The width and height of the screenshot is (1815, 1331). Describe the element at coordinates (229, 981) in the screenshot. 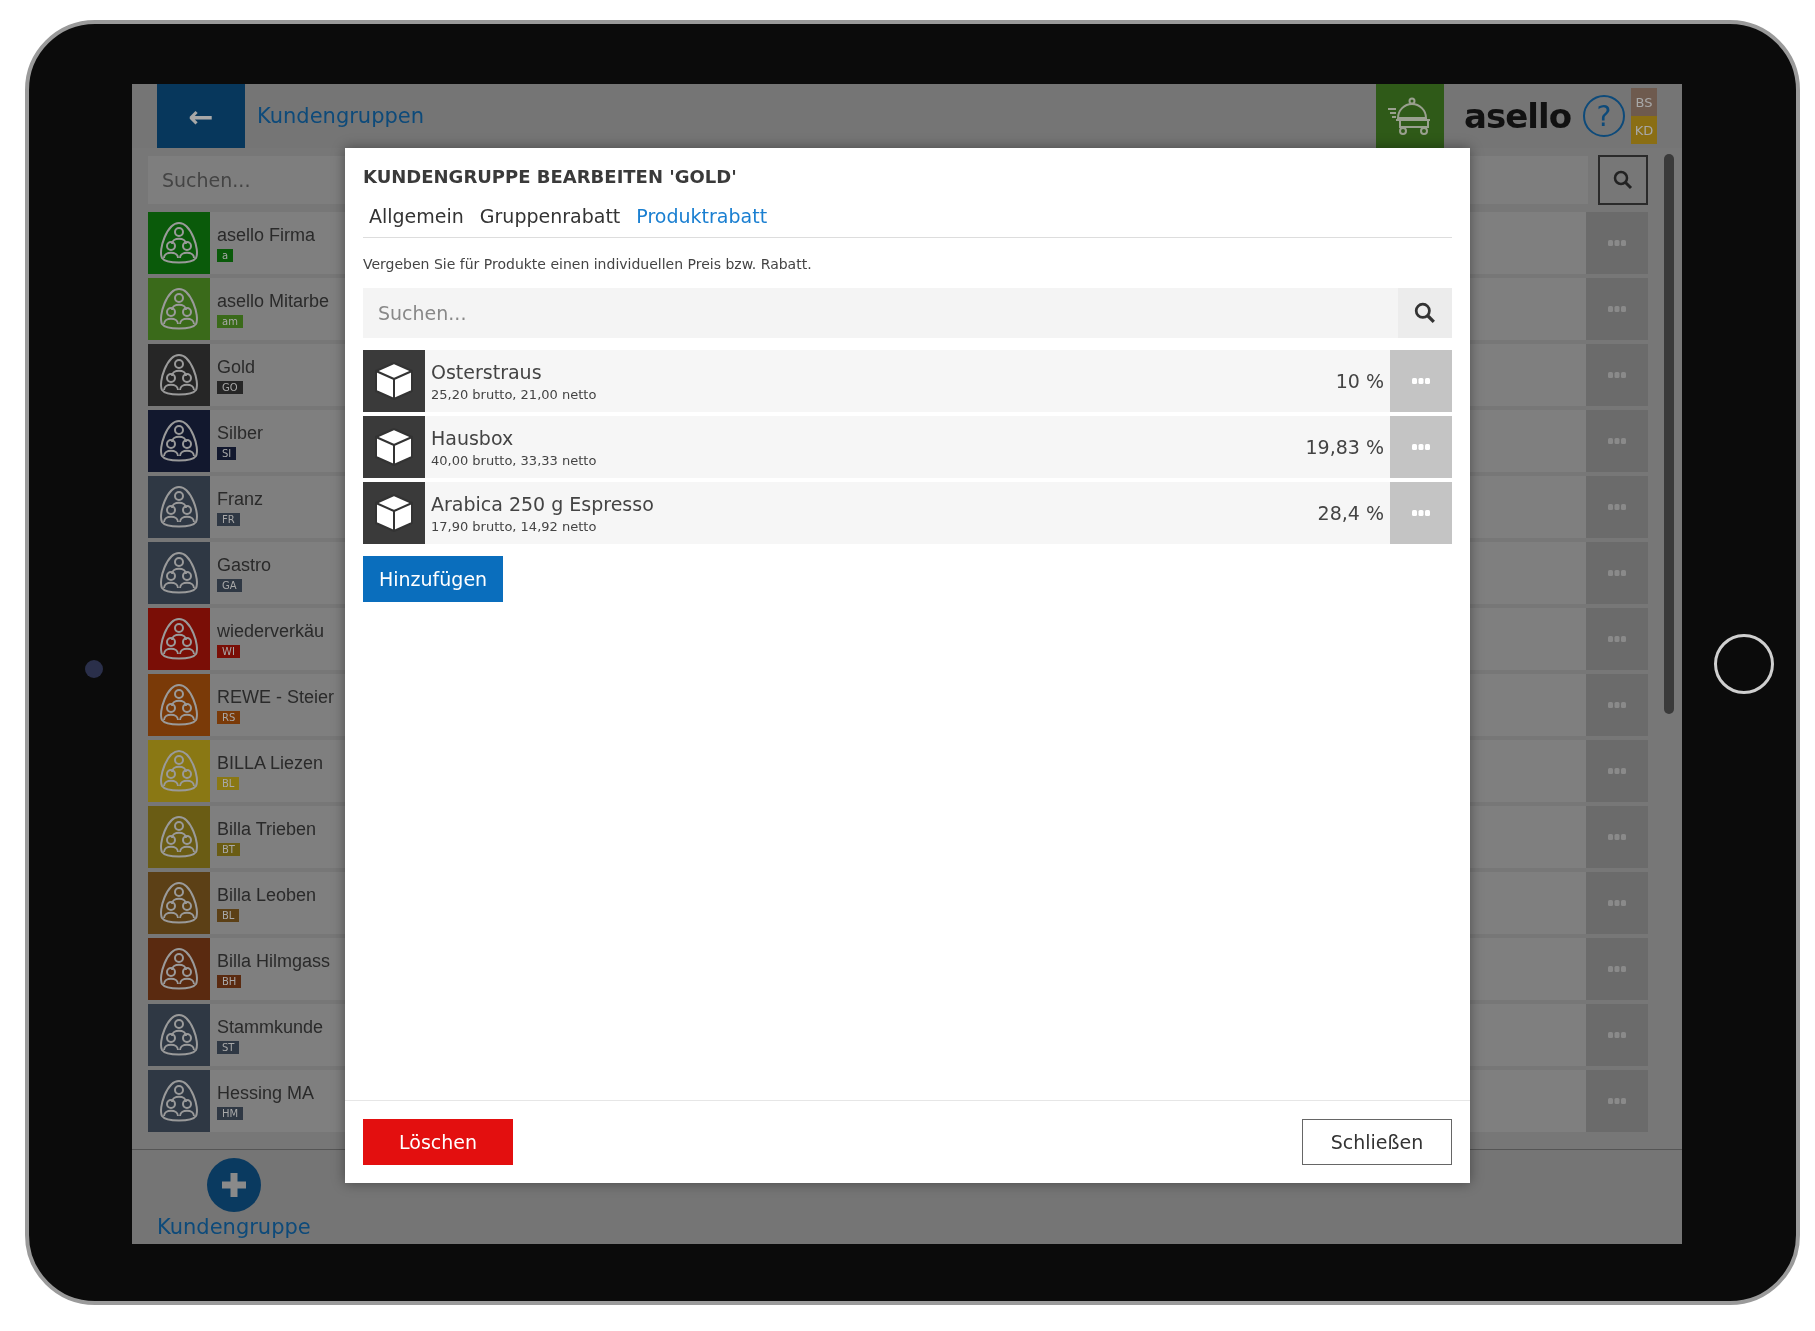

I see `group-code-tag: BH` at that location.